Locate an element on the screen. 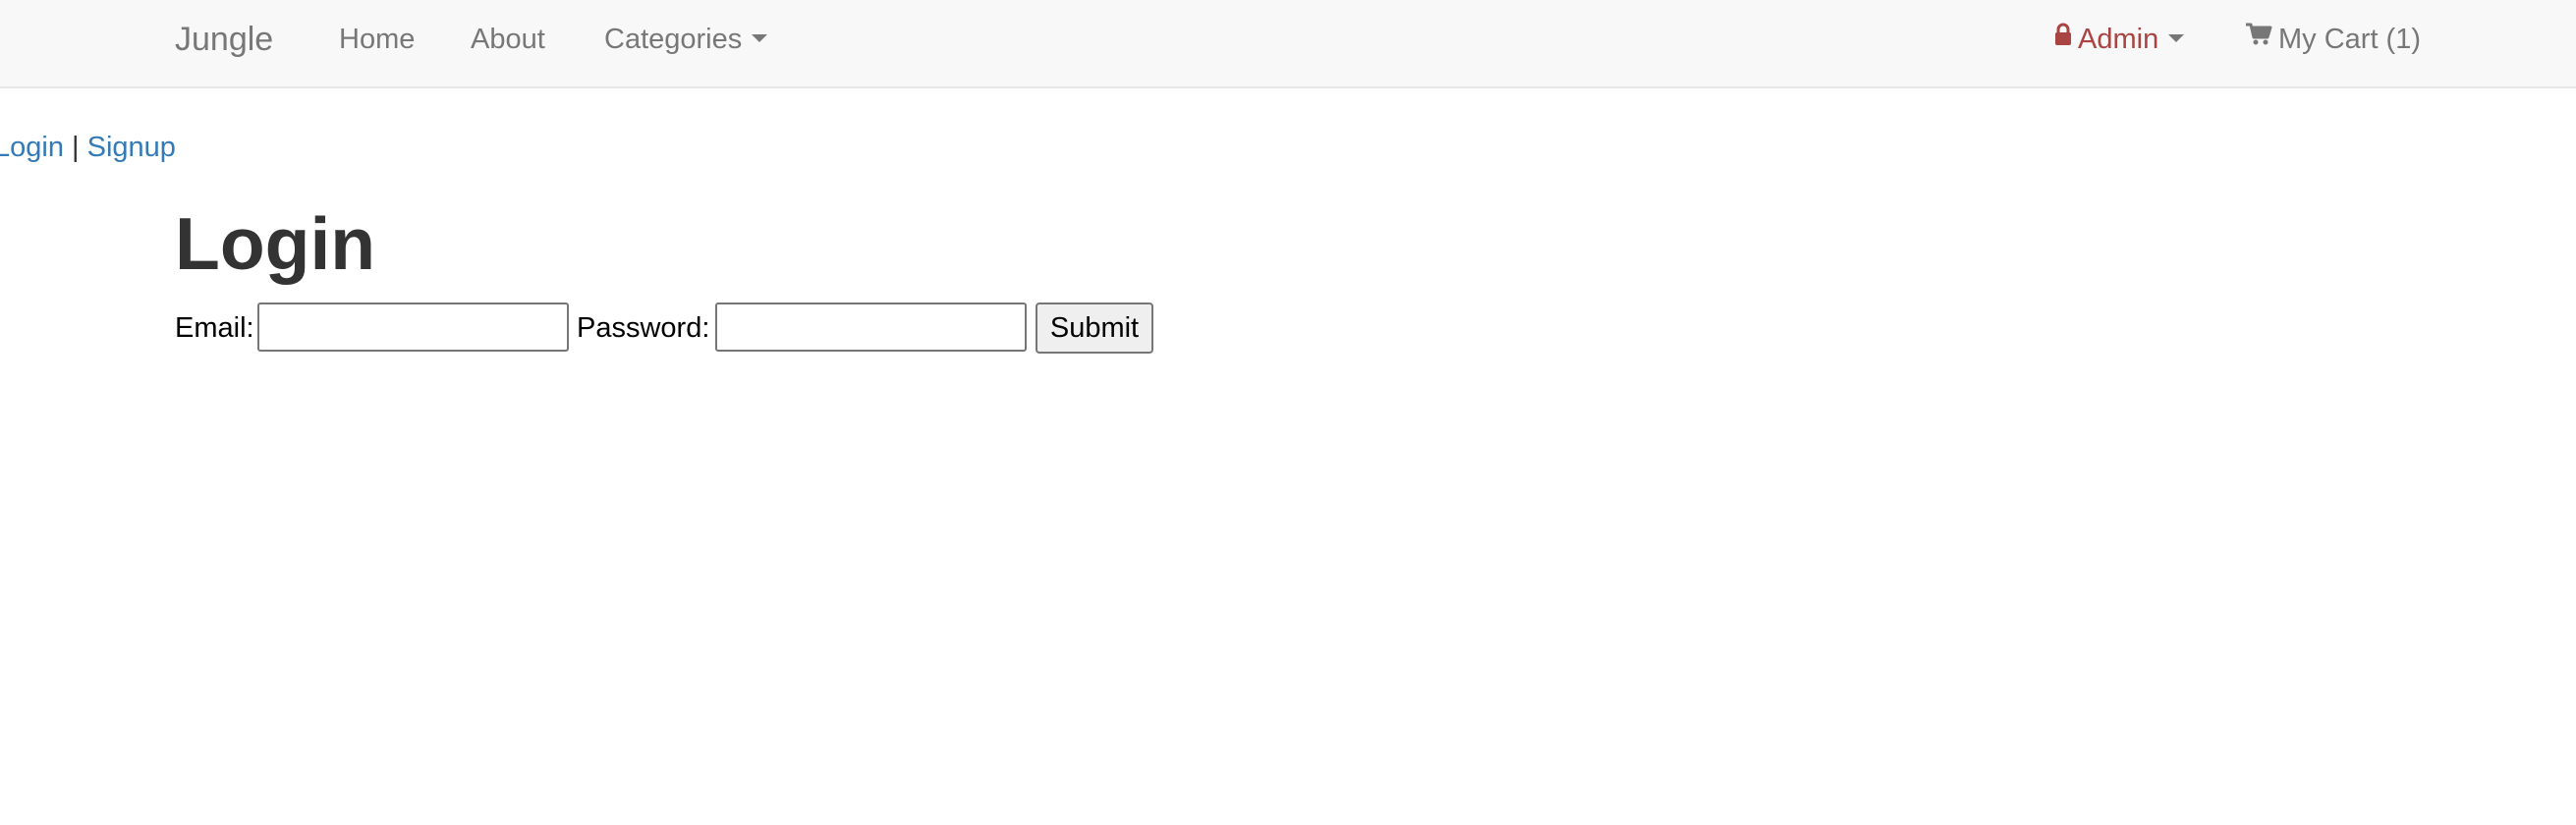  admin-dropdown: Admin is located at coordinates (2119, 39).